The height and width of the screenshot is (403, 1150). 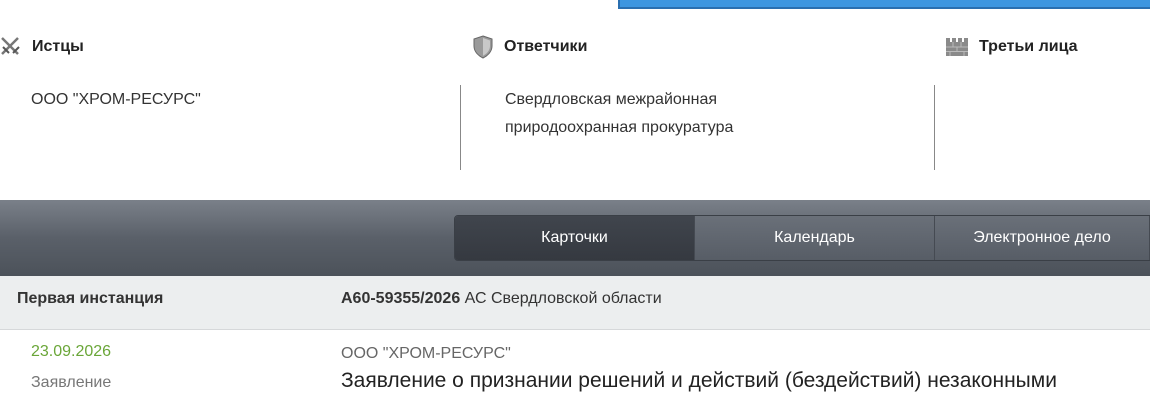 I want to click on tab-calendar: Календарь, so click(x=815, y=238).